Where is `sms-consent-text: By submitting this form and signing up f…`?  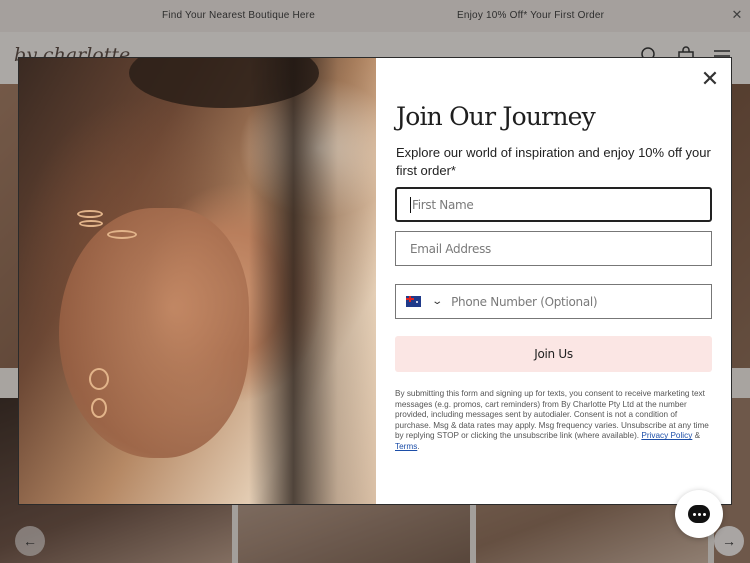
sms-consent-text: By submitting this form and signing up f… is located at coordinates (552, 420).